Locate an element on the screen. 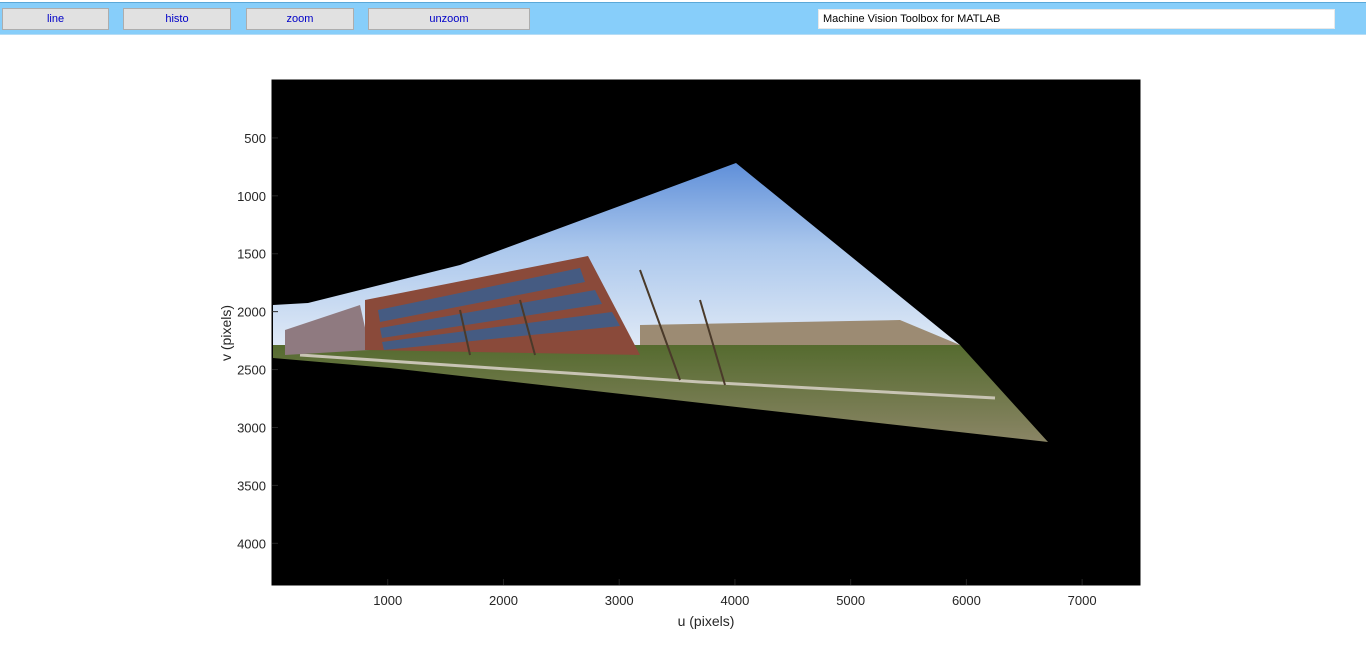 The width and height of the screenshot is (1366, 651). y-axis-label: v (pixels) is located at coordinates (226, 333).